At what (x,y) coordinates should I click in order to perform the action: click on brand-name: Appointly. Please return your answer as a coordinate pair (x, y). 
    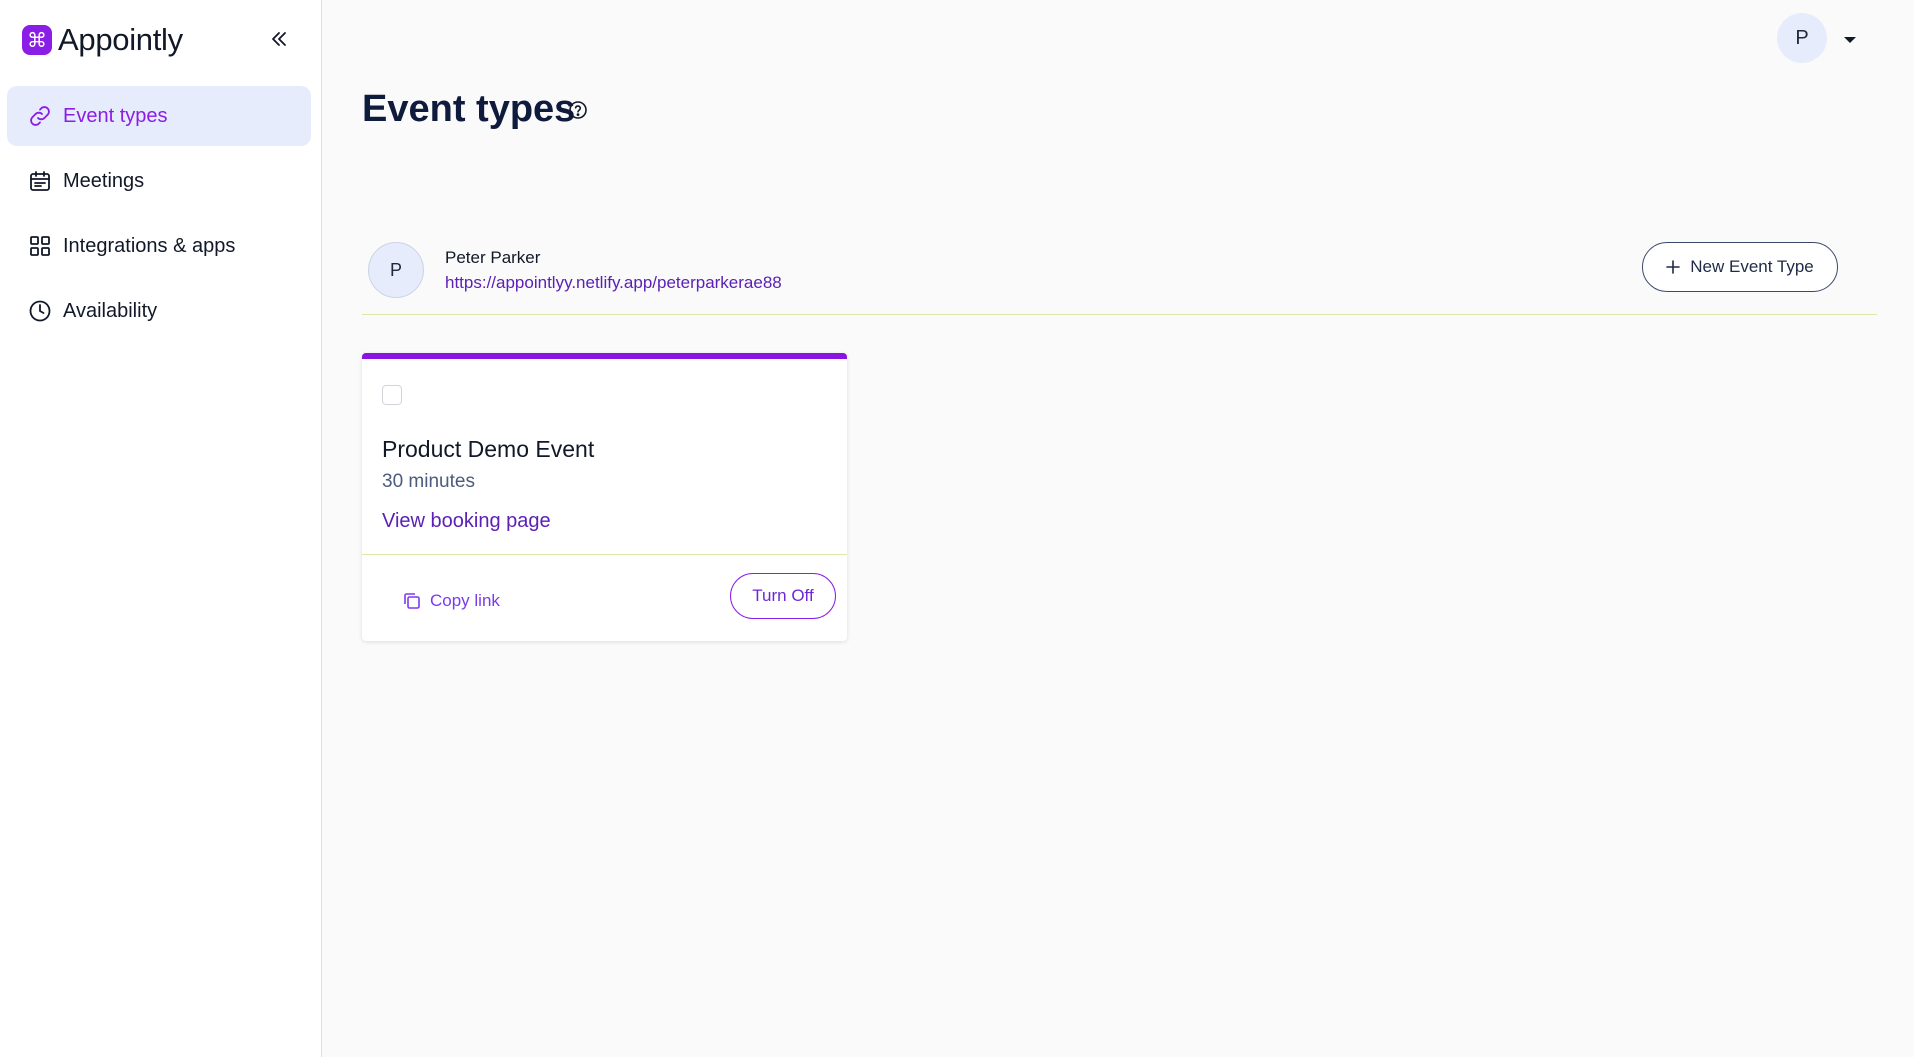
    Looking at the image, I should click on (120, 39).